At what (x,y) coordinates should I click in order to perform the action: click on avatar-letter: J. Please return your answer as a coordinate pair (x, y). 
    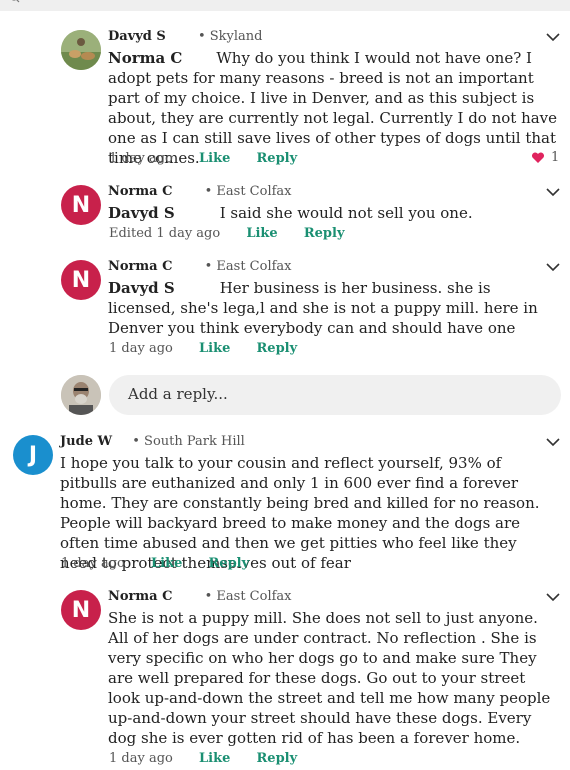
    Looking at the image, I should click on (33, 455).